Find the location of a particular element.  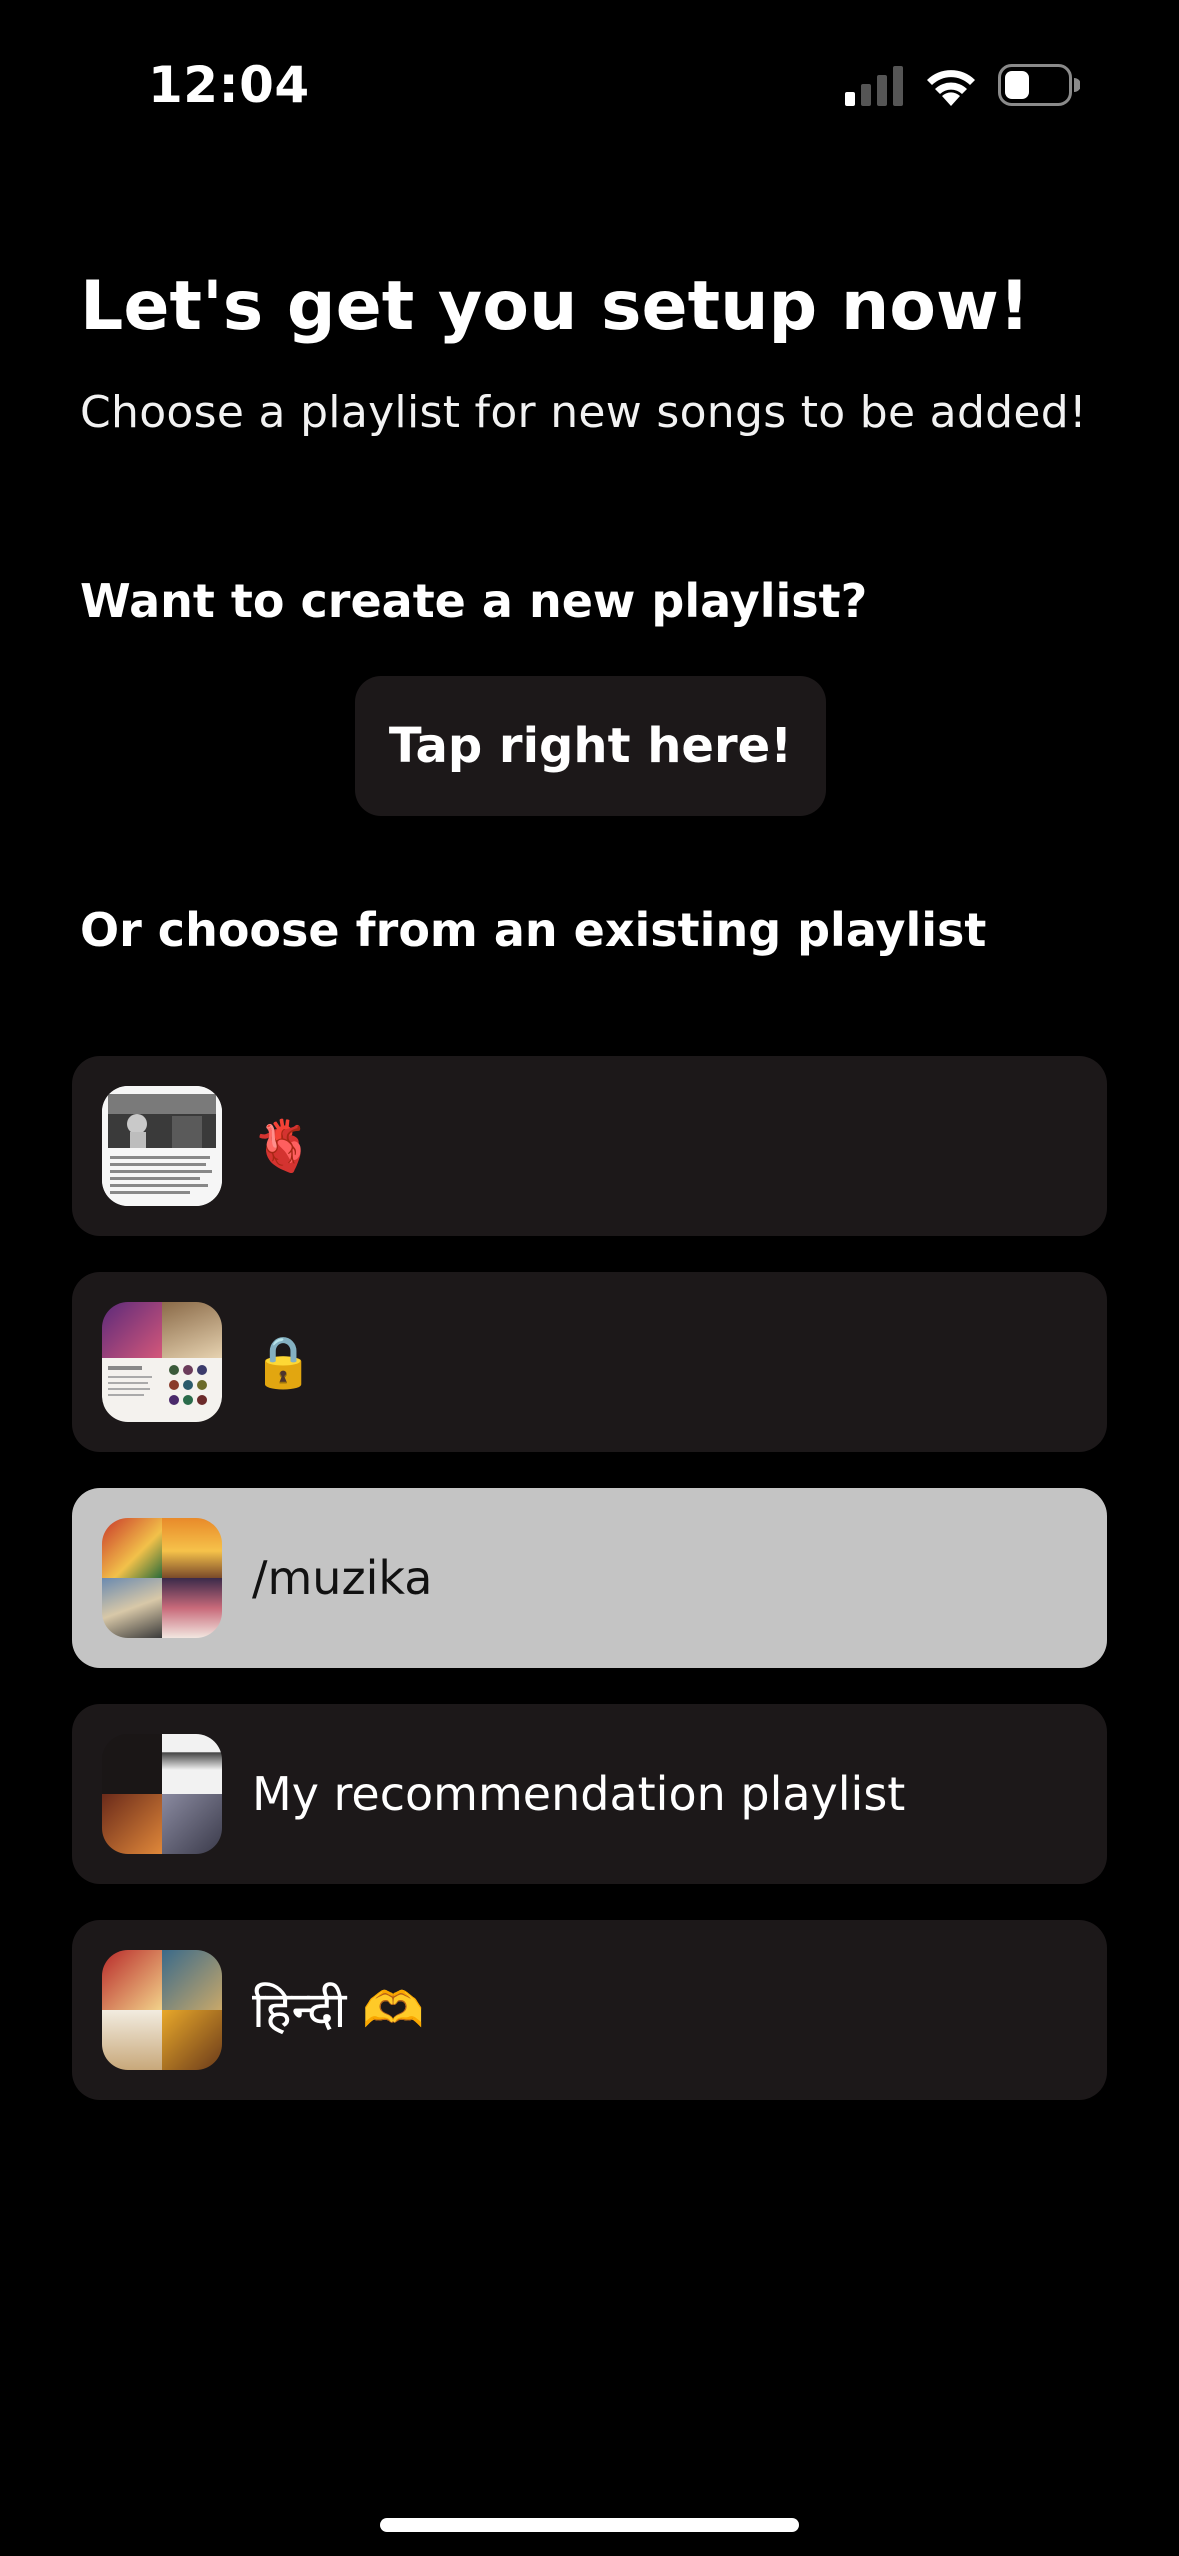

existing-playlists-heading: Or choose from an existing playlist is located at coordinates (533, 930).